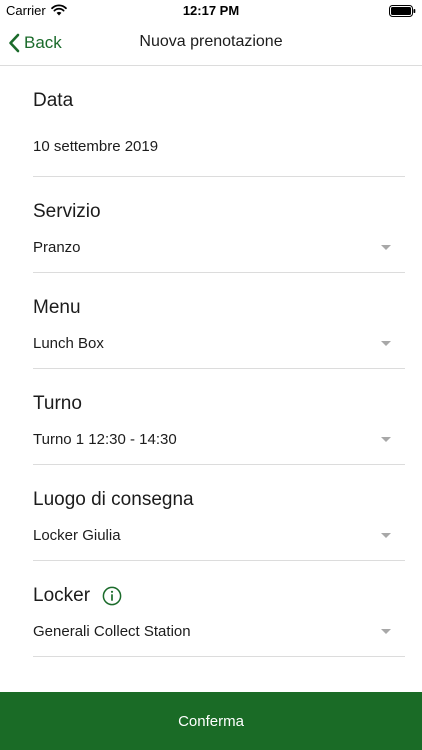  I want to click on status-time: 12:17 PM, so click(211, 10).